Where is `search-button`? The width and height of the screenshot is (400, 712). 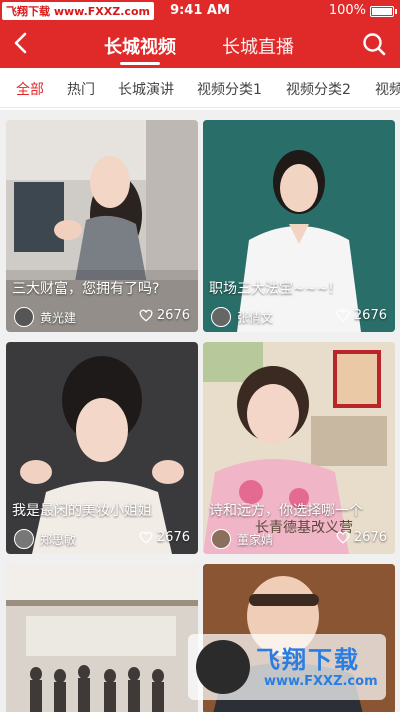
search-button is located at coordinates (374, 44).